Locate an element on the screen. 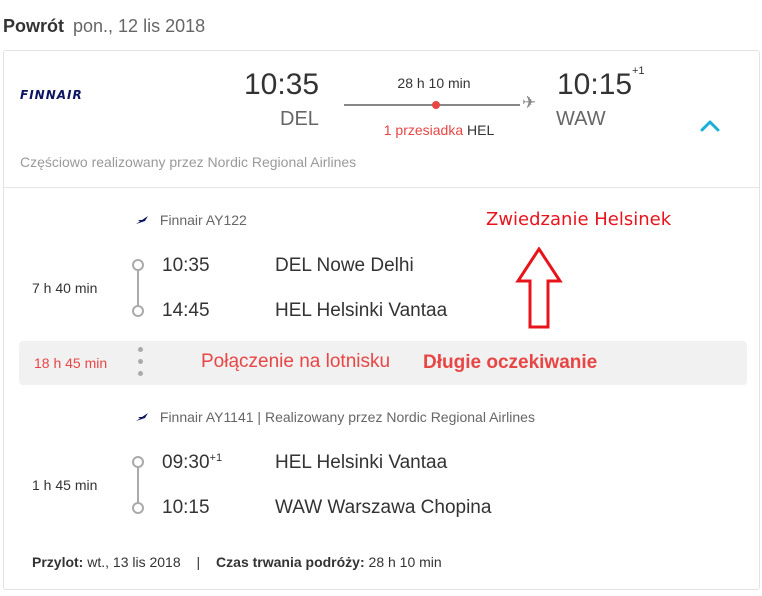 This screenshot has height=596, width=762. departure-time: 10:35 is located at coordinates (282, 84).